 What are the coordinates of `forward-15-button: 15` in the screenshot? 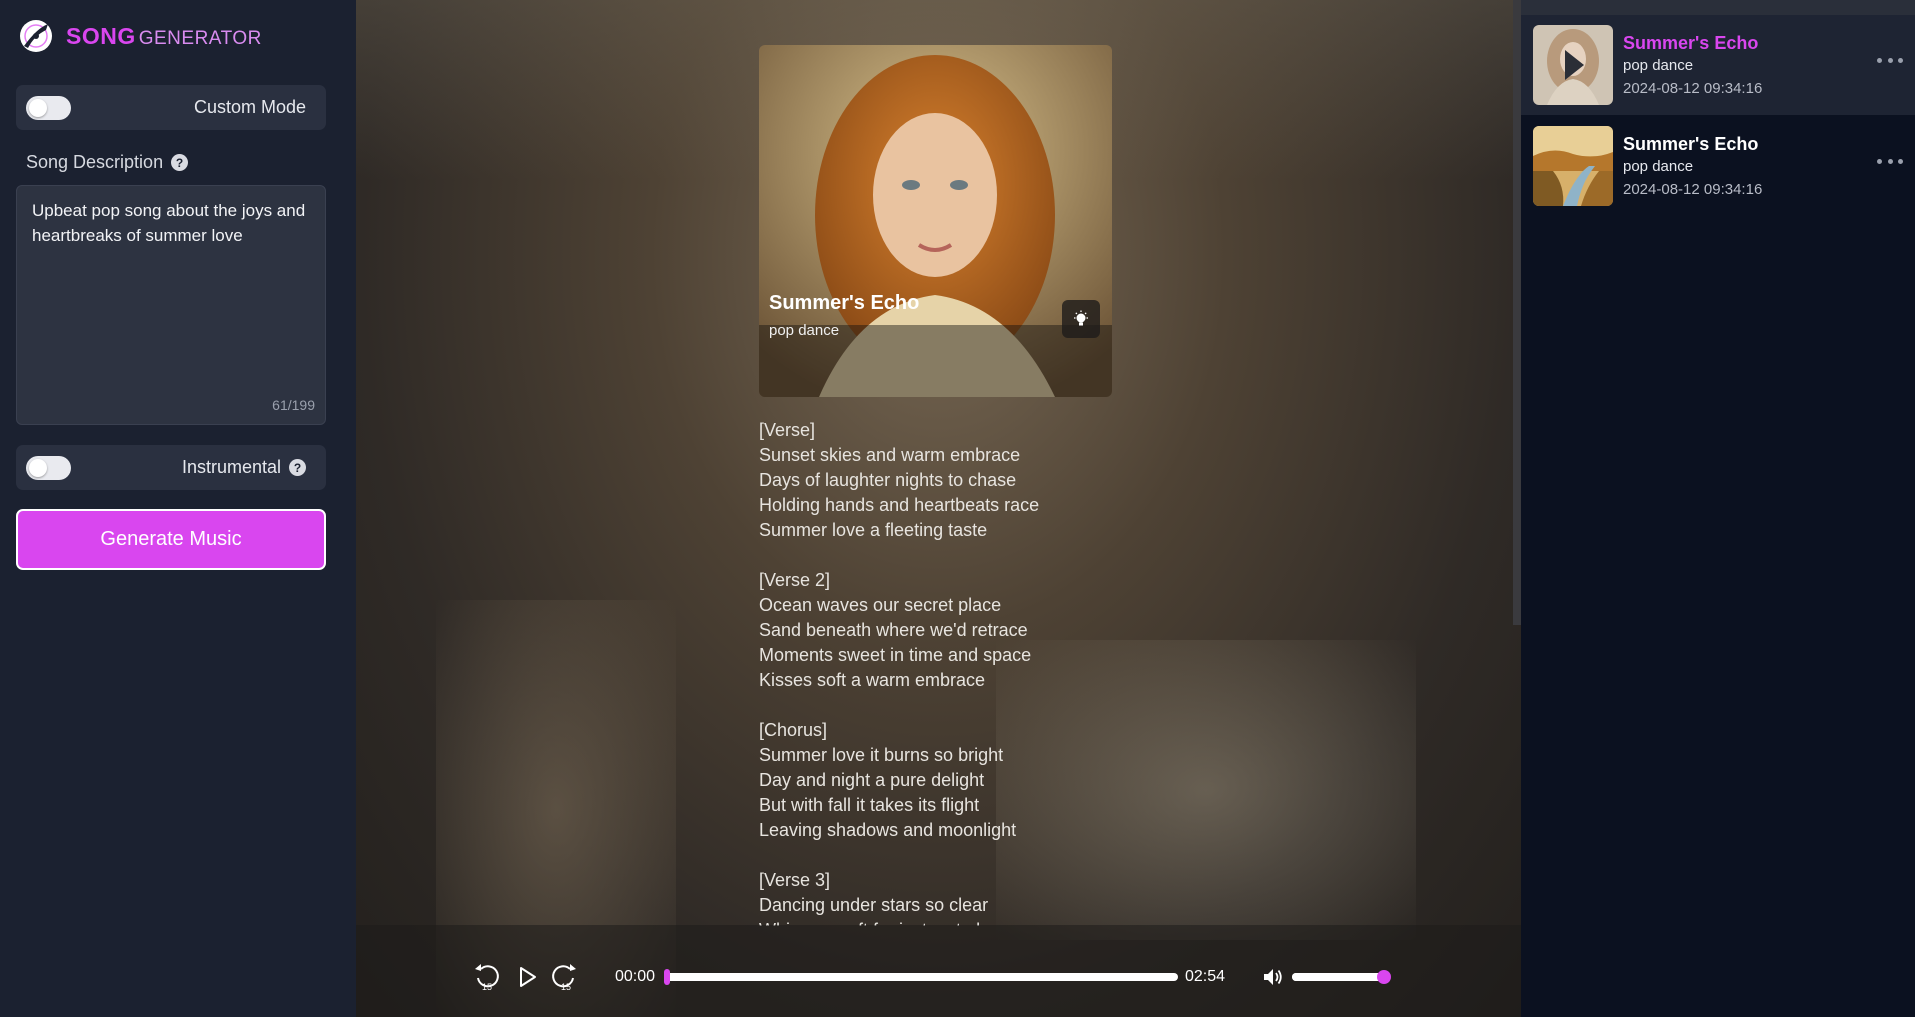 It's located at (564, 977).